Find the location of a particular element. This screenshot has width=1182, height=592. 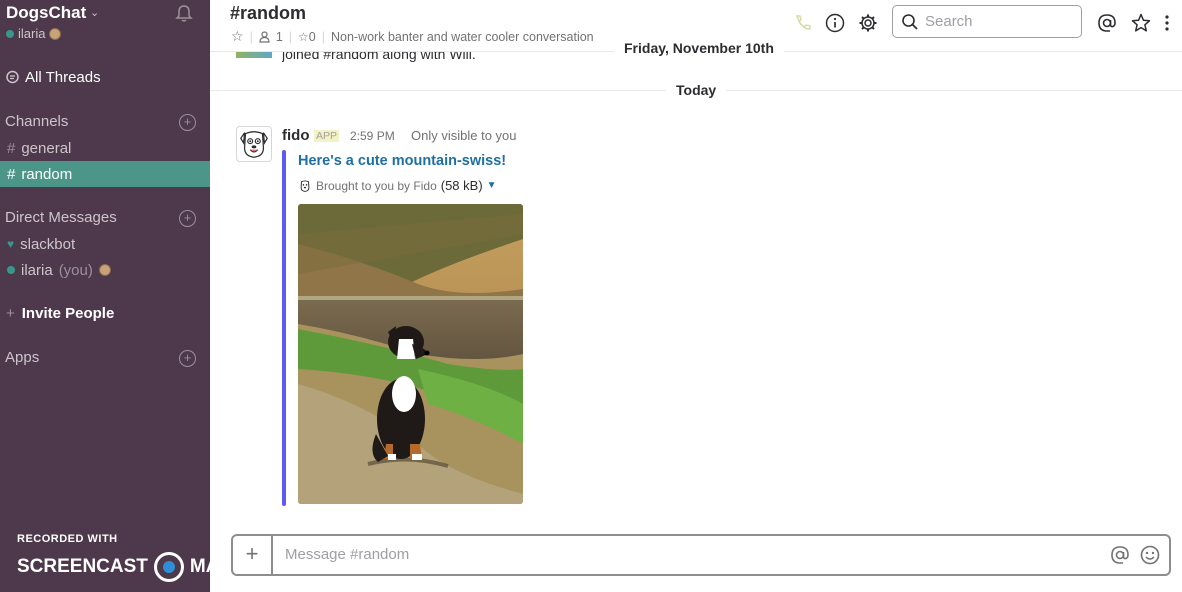

invite-label: Invite People is located at coordinates (68, 313).